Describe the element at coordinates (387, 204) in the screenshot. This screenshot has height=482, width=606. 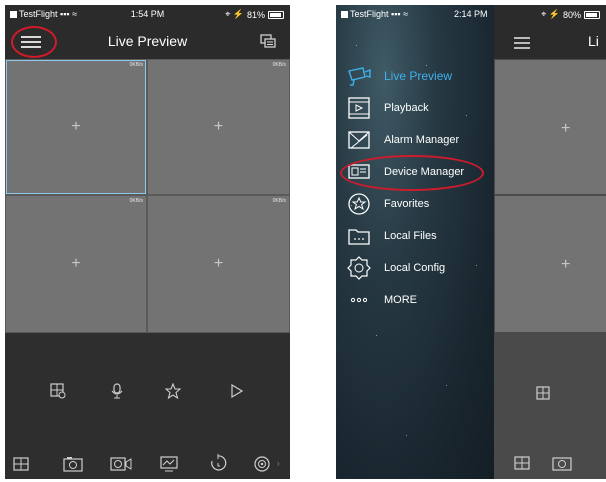
I see `menu-item-favorites: Favorites` at that location.